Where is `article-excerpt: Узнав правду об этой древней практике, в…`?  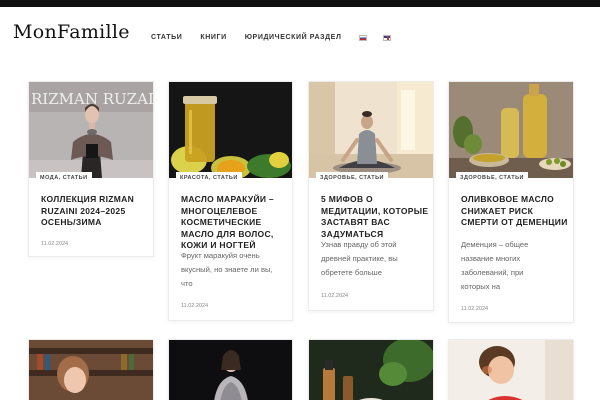 article-excerpt: Узнав правду об этой древней практике, в… is located at coordinates (377, 259).